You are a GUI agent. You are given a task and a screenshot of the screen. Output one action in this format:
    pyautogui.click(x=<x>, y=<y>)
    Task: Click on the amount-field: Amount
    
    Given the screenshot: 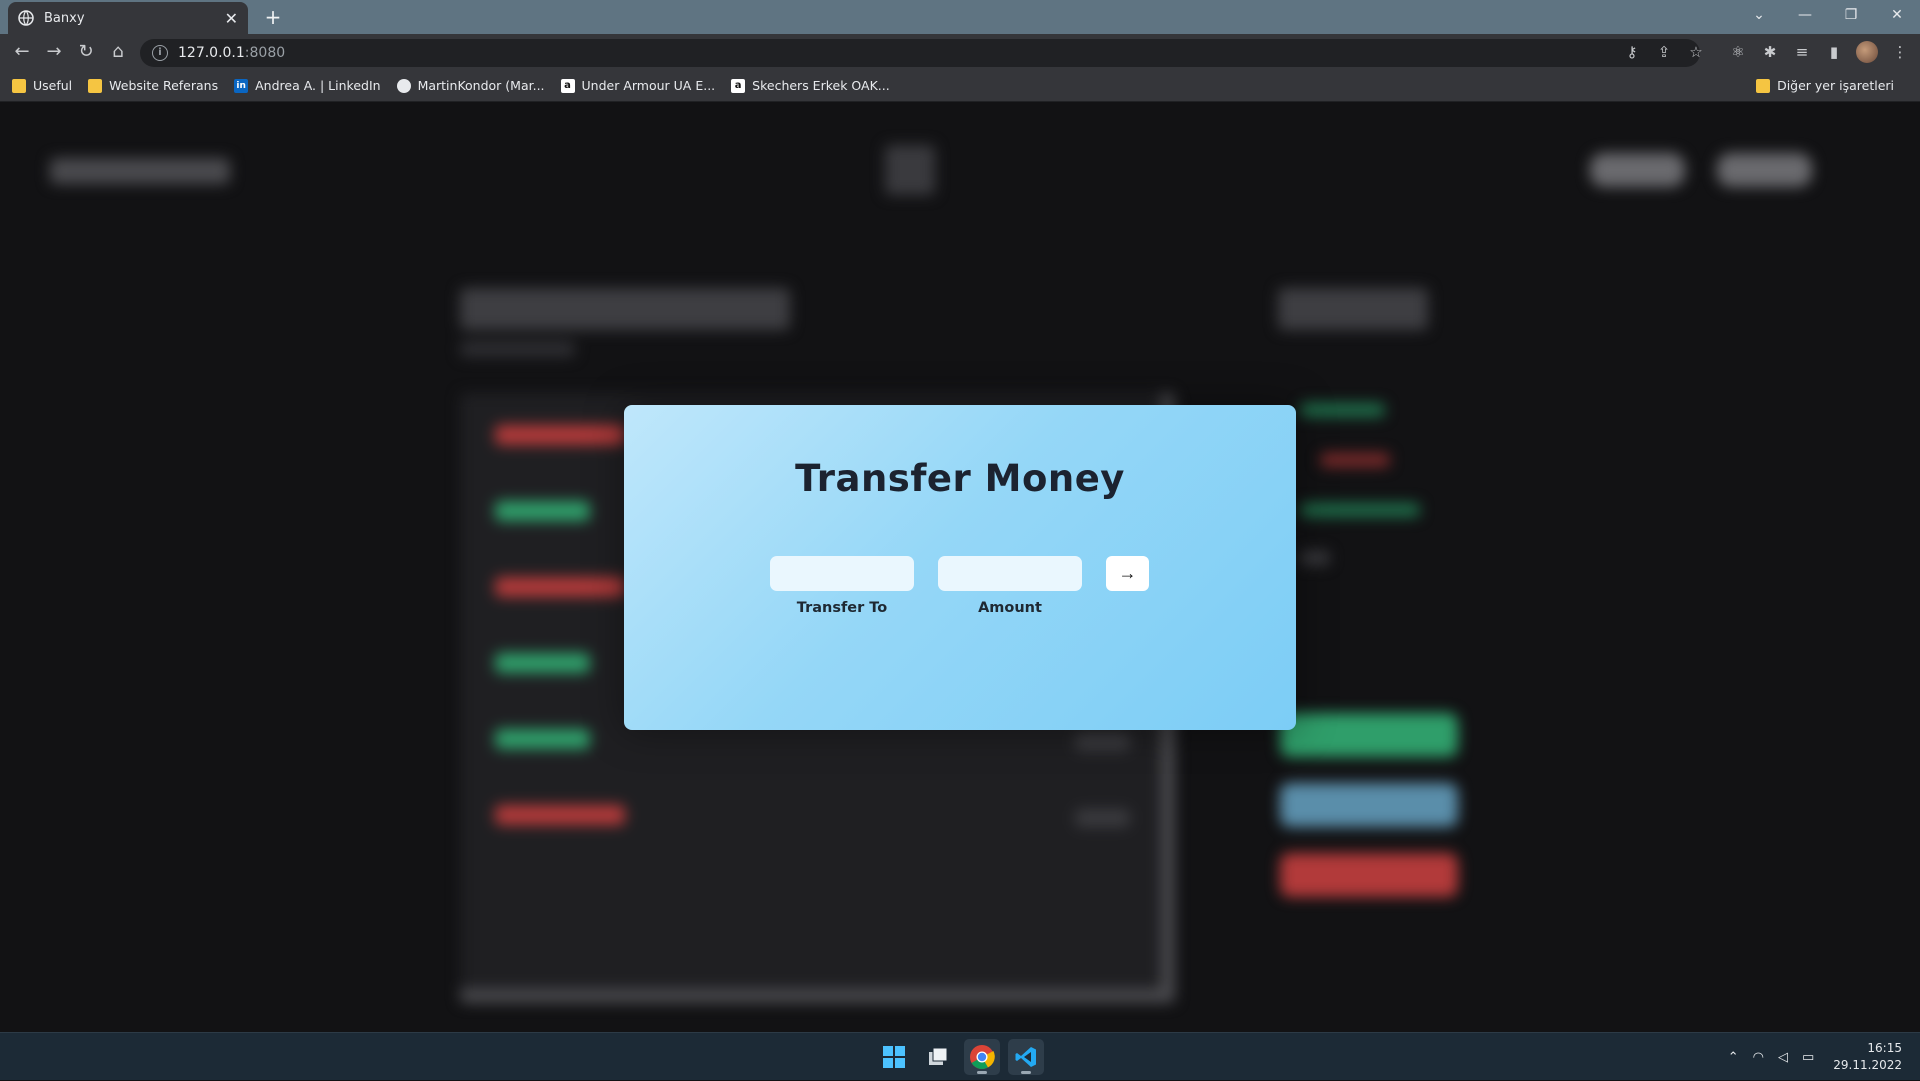 What is the action you would take?
    pyautogui.click(x=1010, y=586)
    